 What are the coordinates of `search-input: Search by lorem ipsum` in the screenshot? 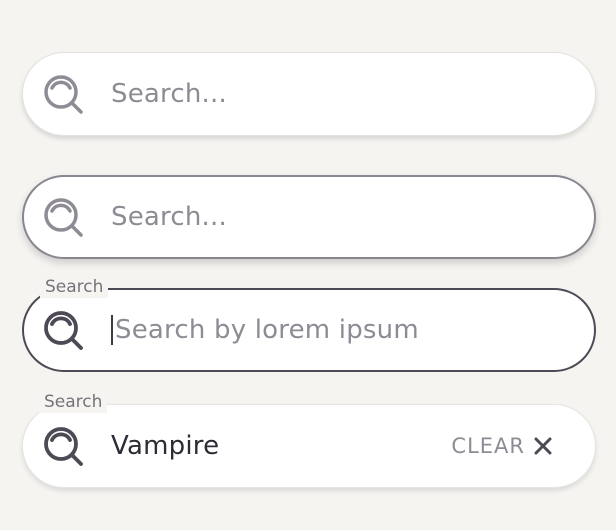 It's located at (265, 330).